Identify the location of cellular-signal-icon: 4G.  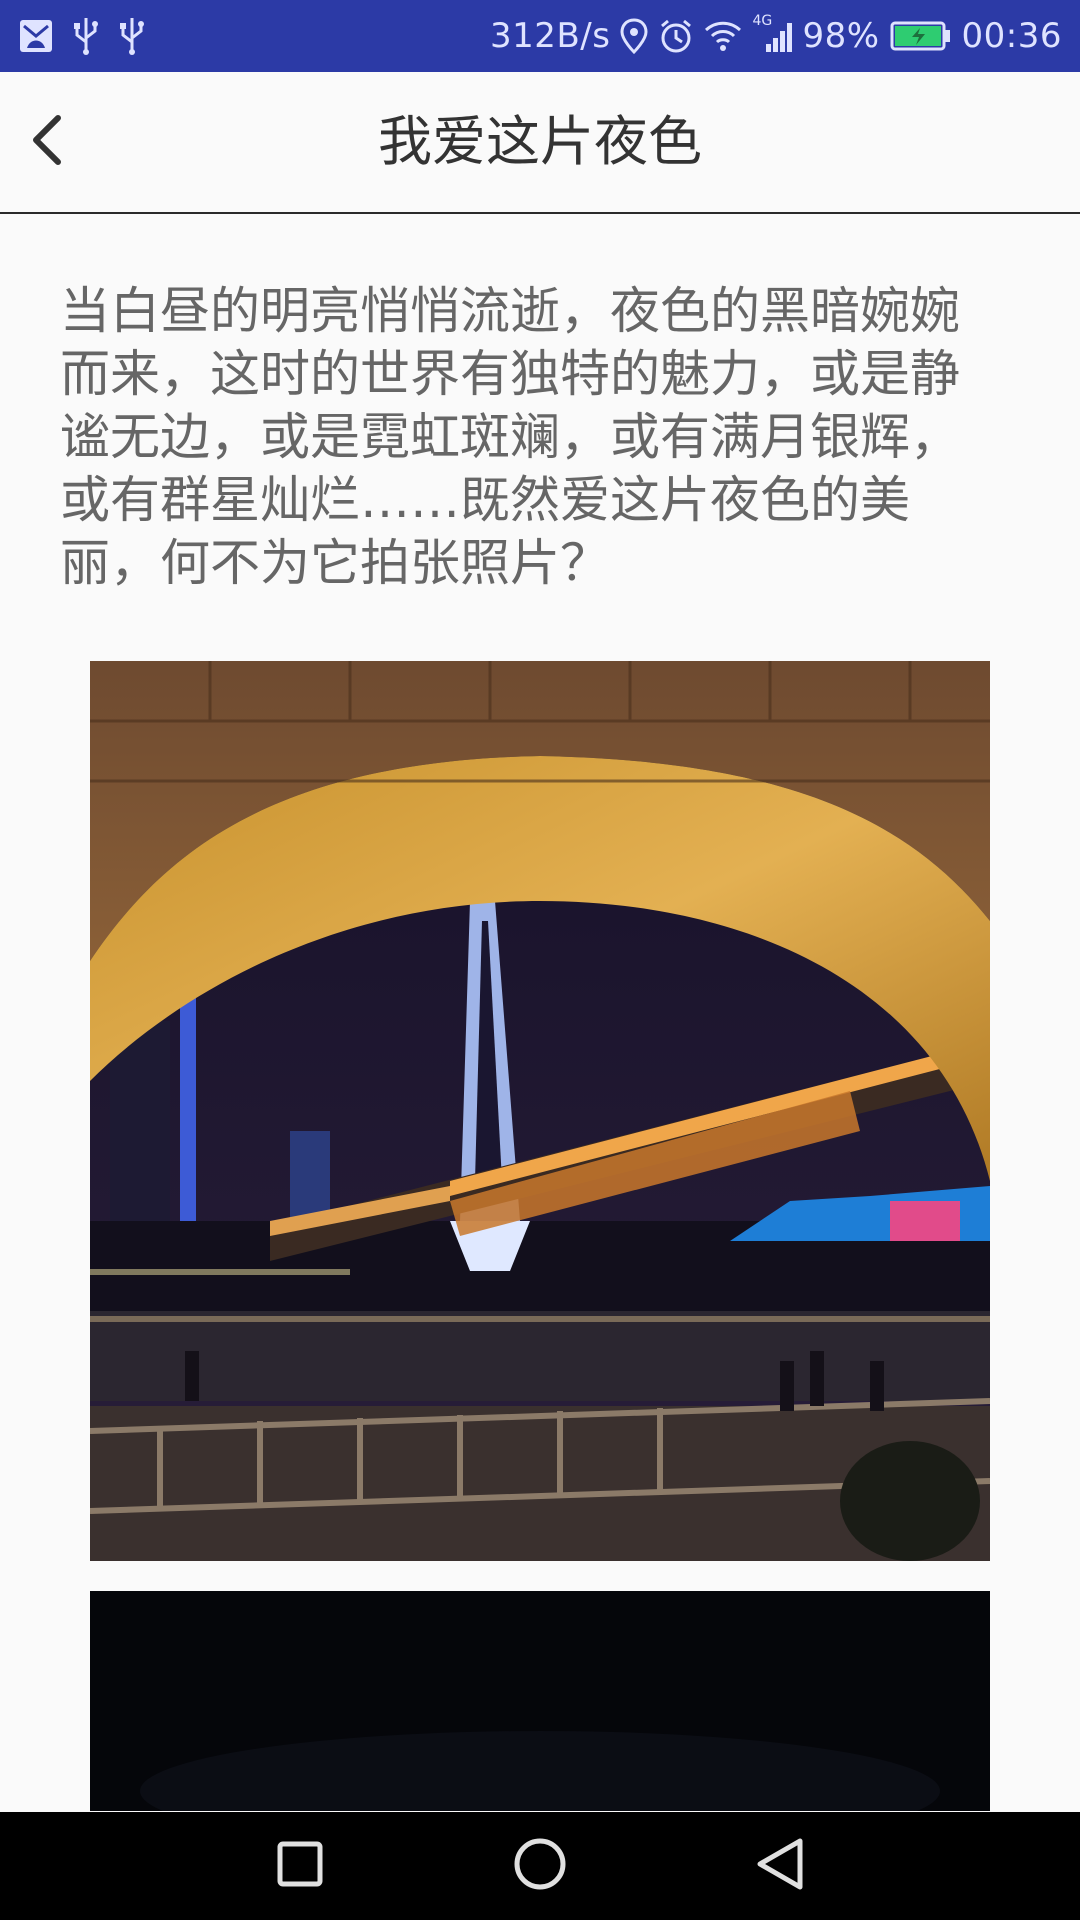
(772, 34).